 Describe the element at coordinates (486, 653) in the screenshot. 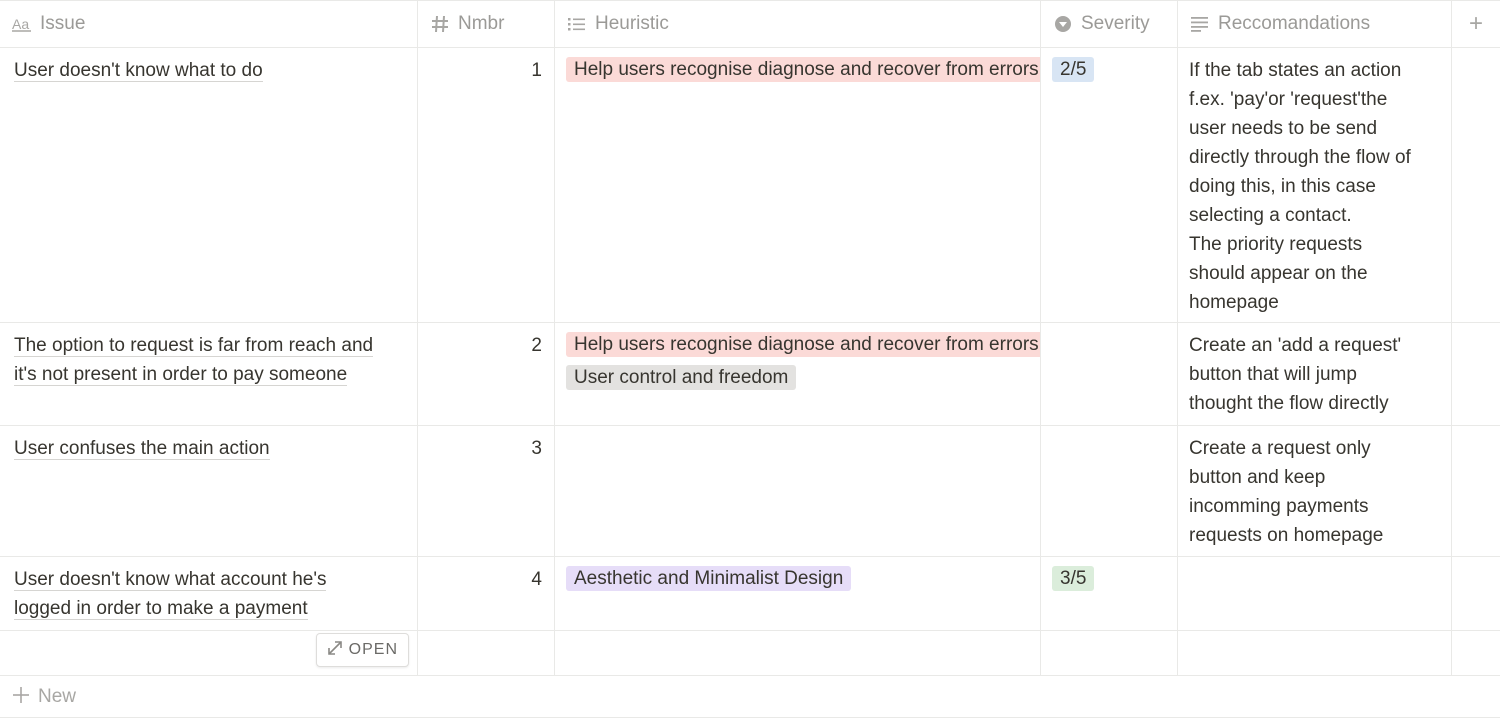

I see `cell-nmbr` at that location.